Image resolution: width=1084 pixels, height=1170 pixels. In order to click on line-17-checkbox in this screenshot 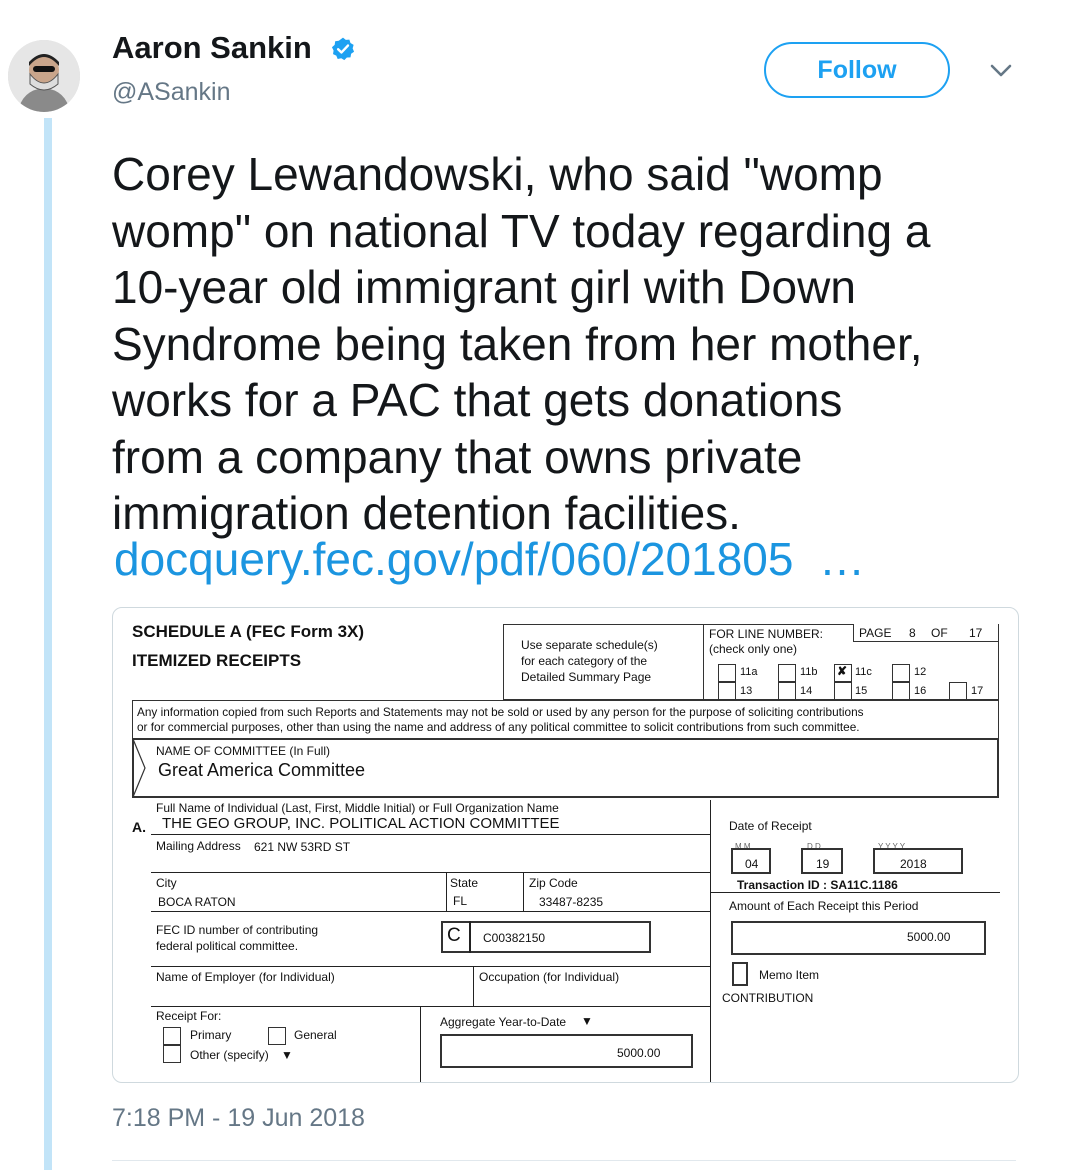, I will do `click(958, 691)`.